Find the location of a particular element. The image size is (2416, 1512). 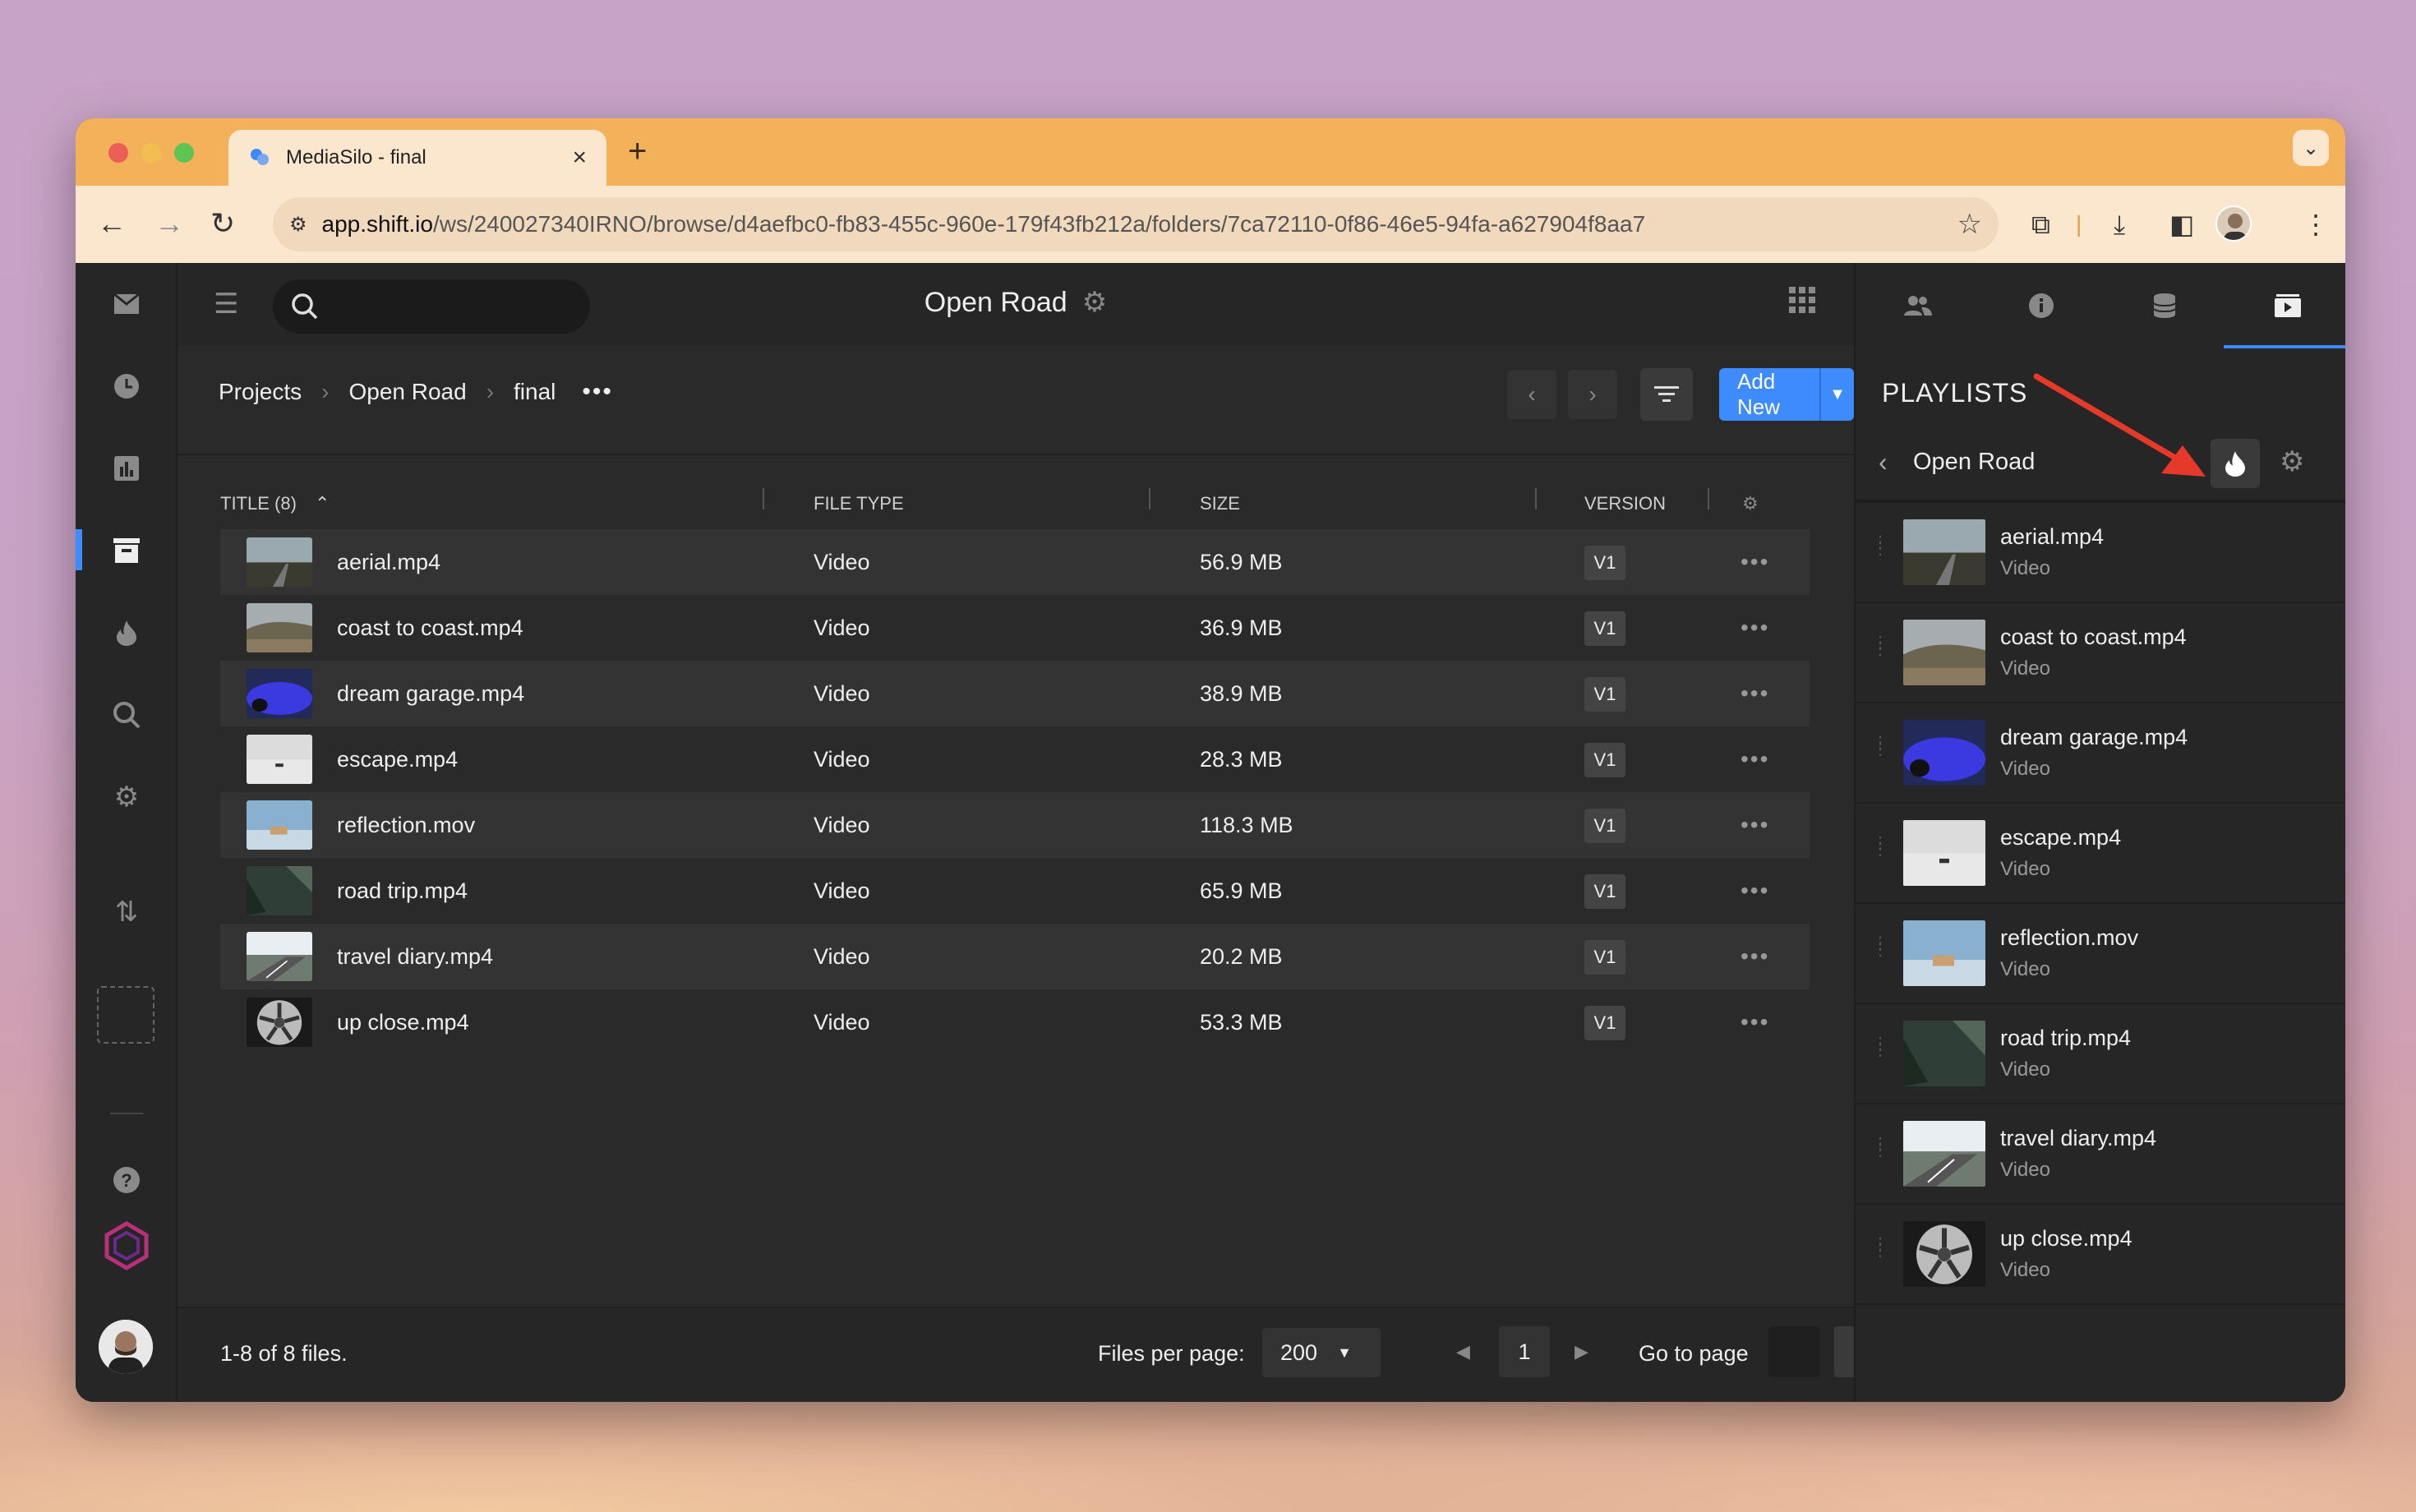

column-file-type: FILE TYPE is located at coordinates (859, 504).